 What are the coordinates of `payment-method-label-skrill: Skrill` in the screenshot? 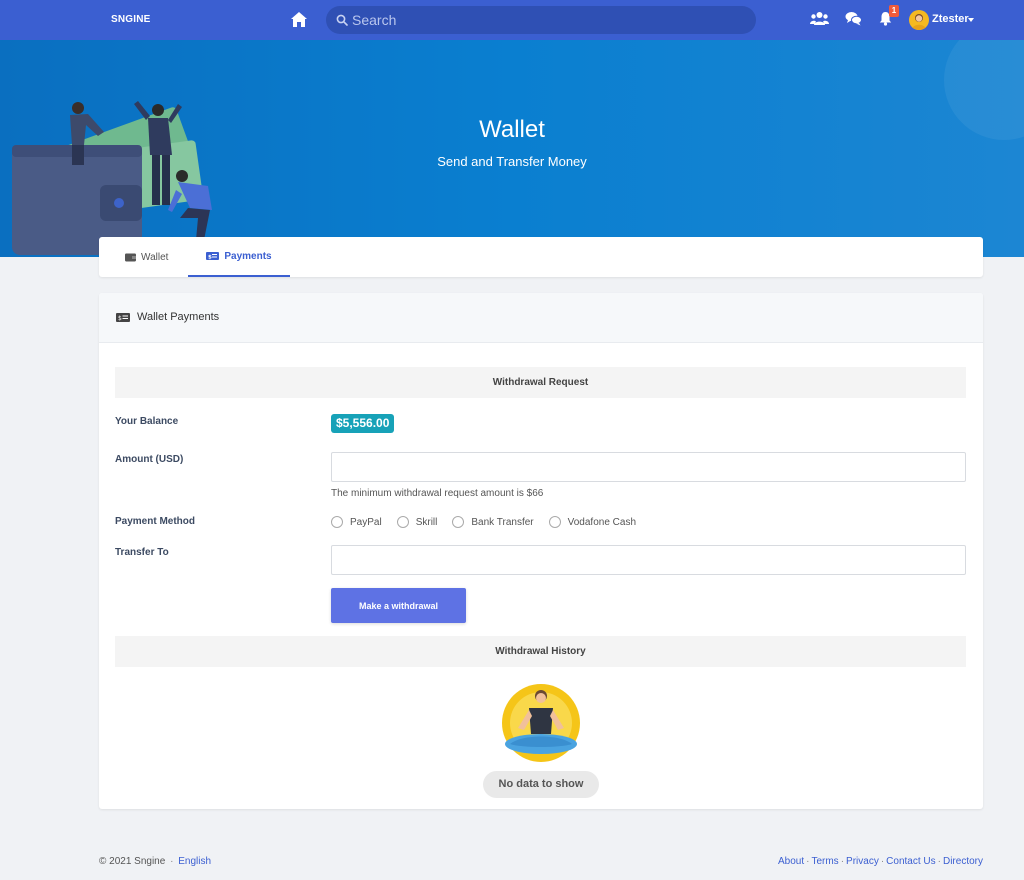 It's located at (426, 522).